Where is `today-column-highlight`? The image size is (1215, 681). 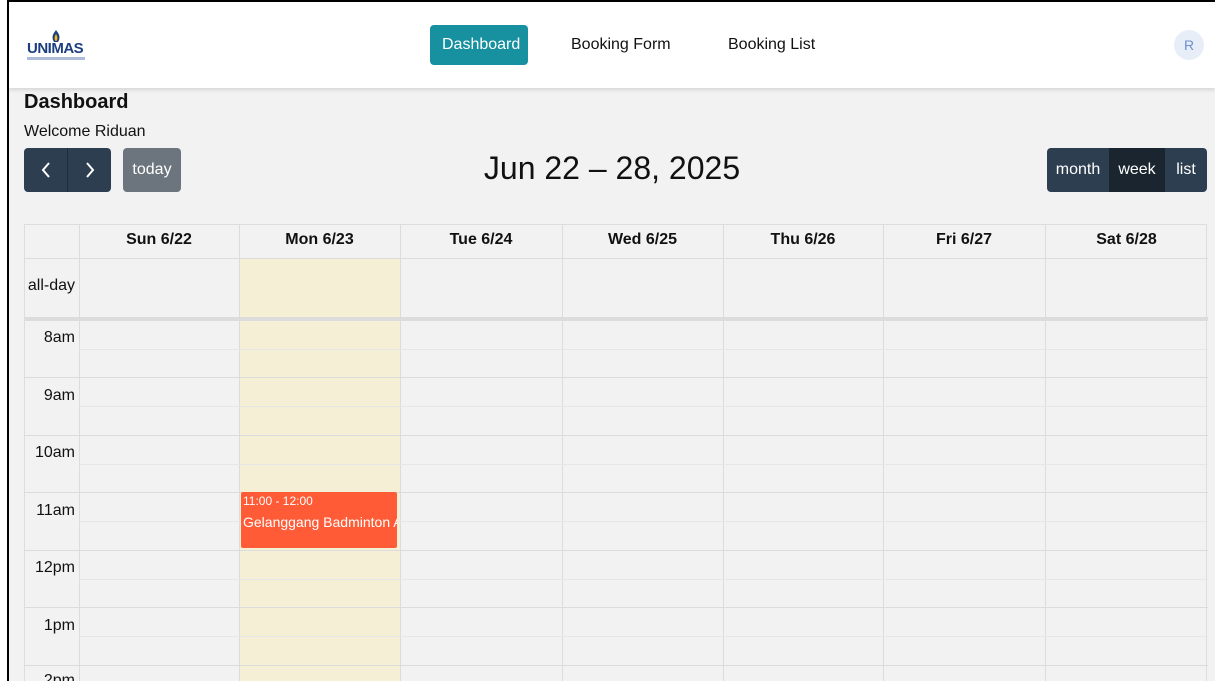
today-column-highlight is located at coordinates (319, 469).